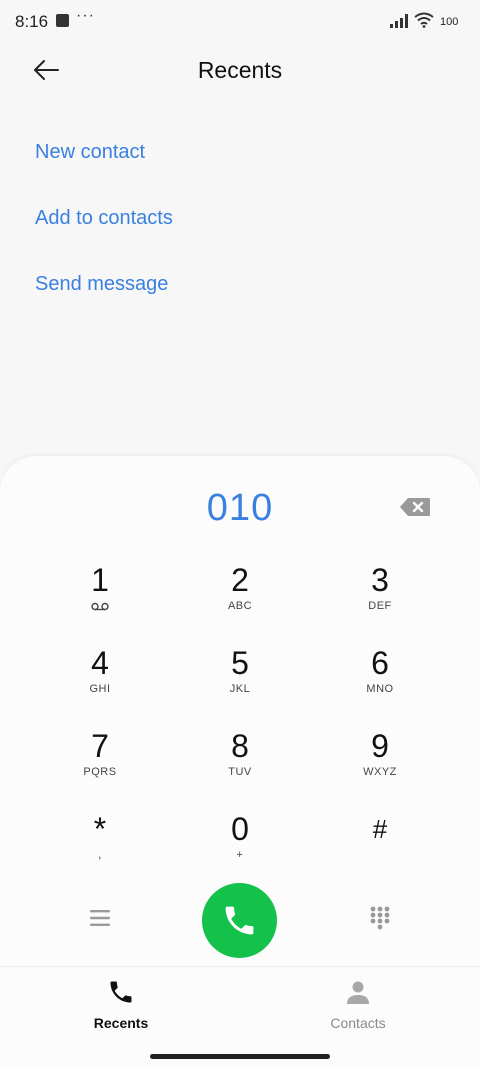  I want to click on key-2: 2 ABC, so click(240, 597).